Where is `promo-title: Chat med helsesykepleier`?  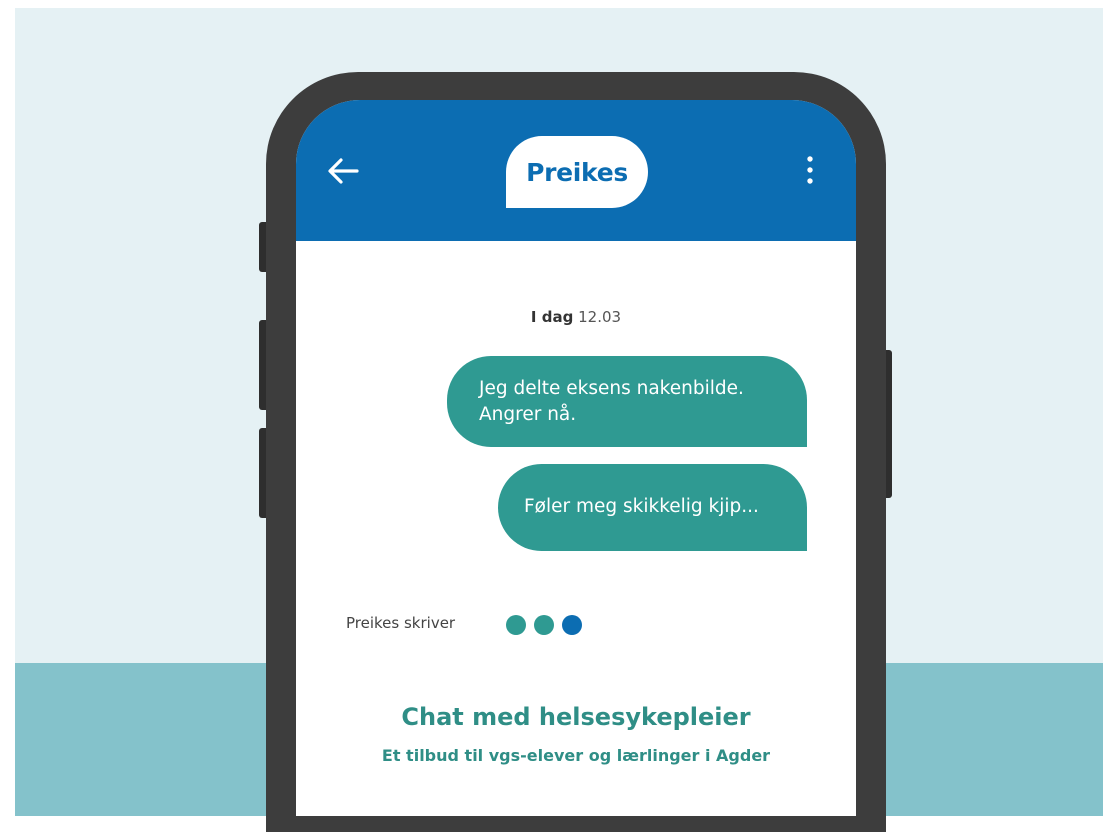
promo-title: Chat med helsesykepleier is located at coordinates (576, 717).